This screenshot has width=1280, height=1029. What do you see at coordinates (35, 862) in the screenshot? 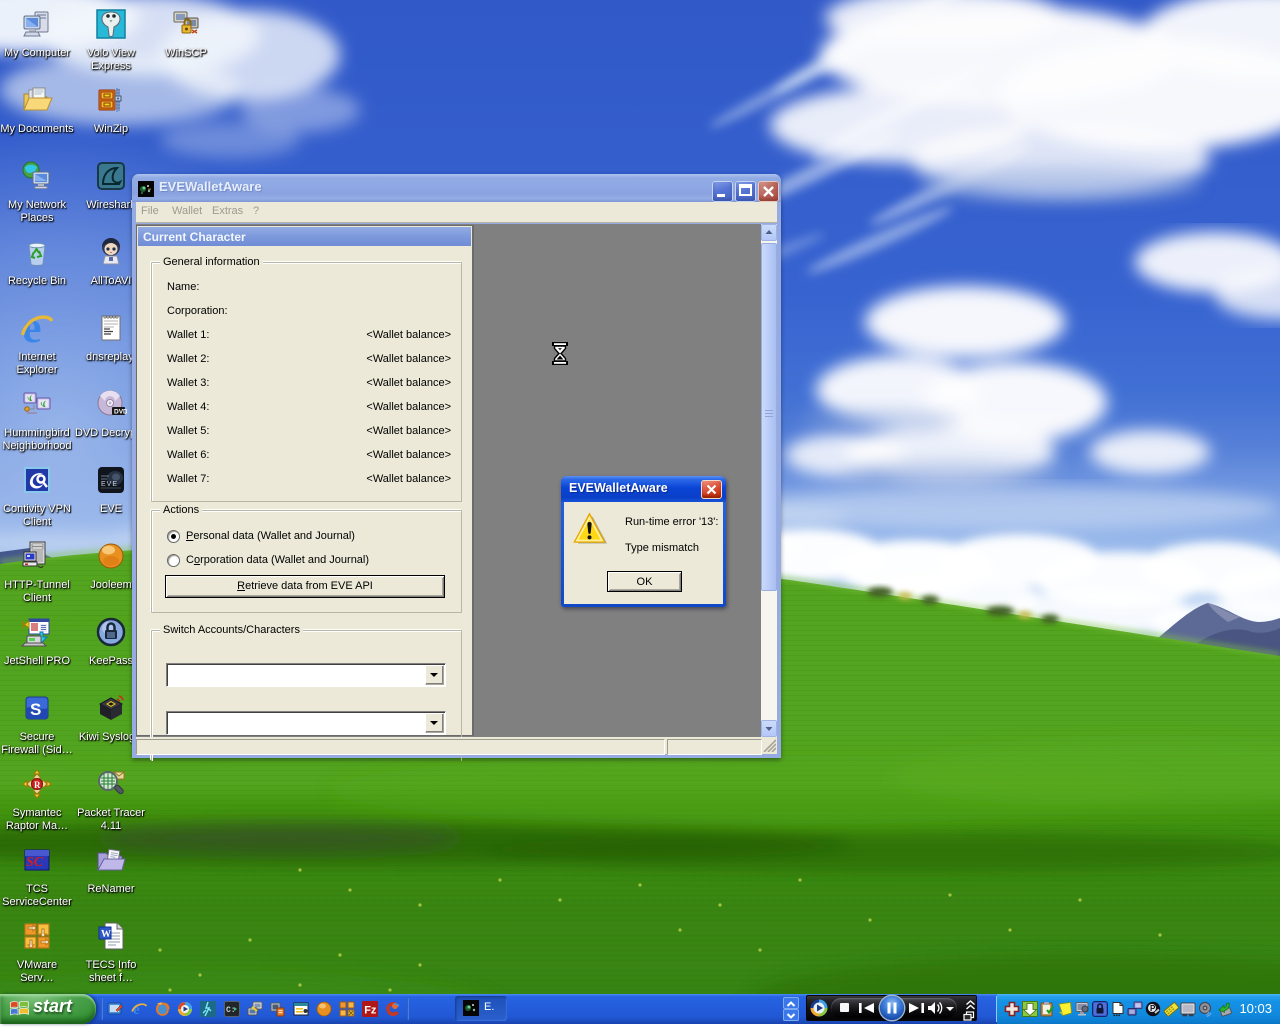
I see `svg-text: SC` at bounding box center [35, 862].